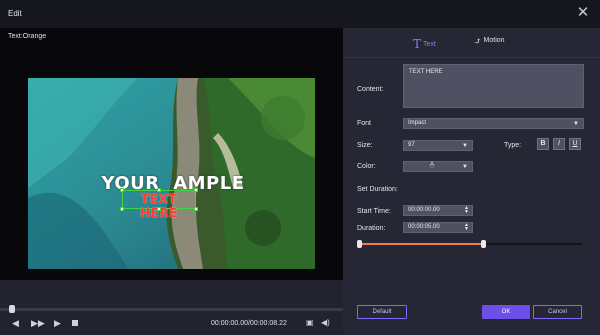  Describe the element at coordinates (75, 323) in the screenshot. I see `stop-icon` at that location.